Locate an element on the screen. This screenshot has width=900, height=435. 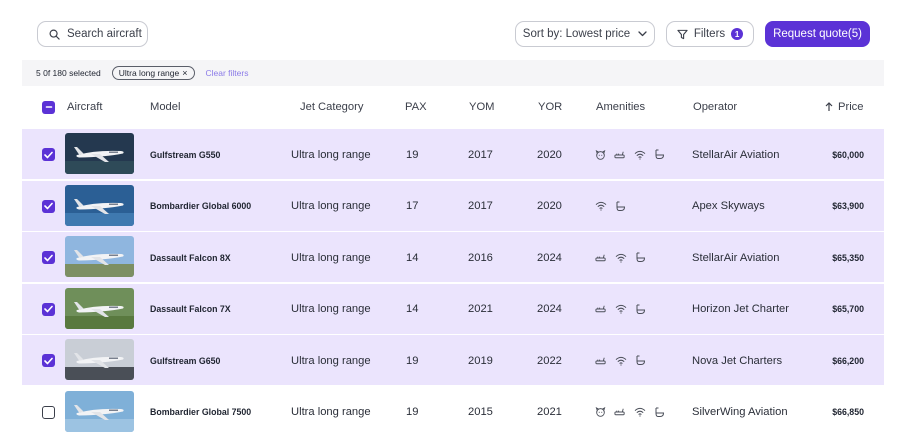
row-price: $65,350 is located at coordinates (848, 257).